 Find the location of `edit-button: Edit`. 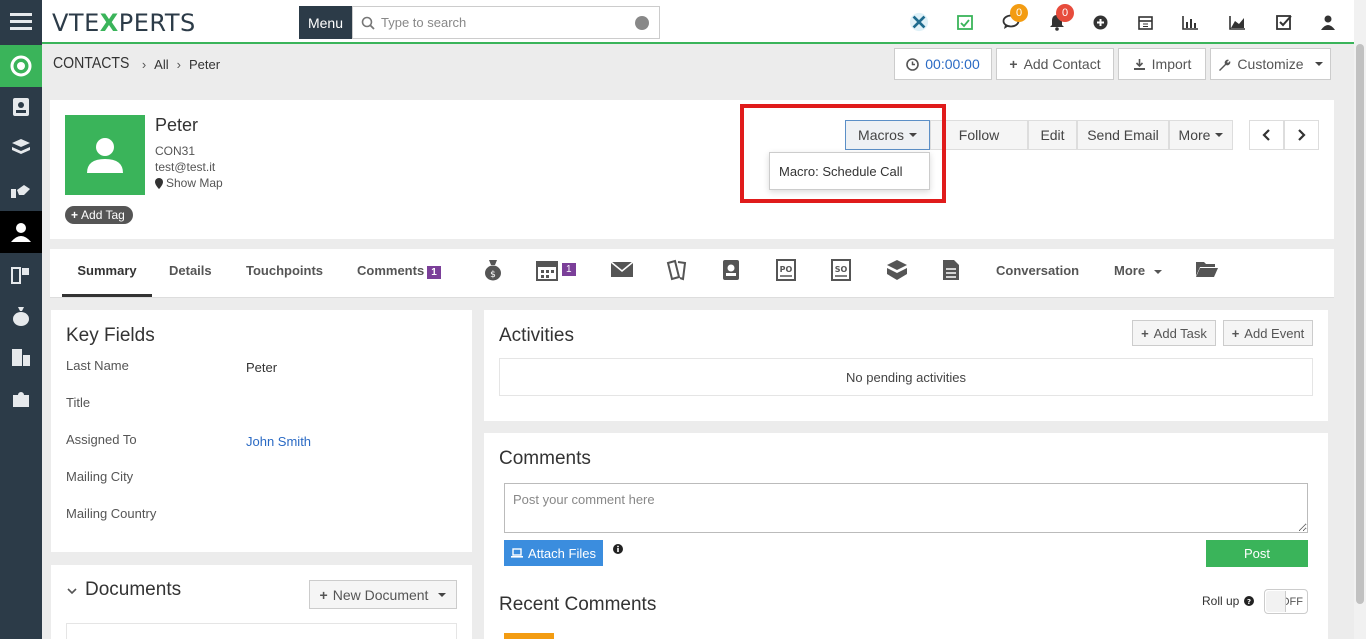

edit-button: Edit is located at coordinates (1052, 135).